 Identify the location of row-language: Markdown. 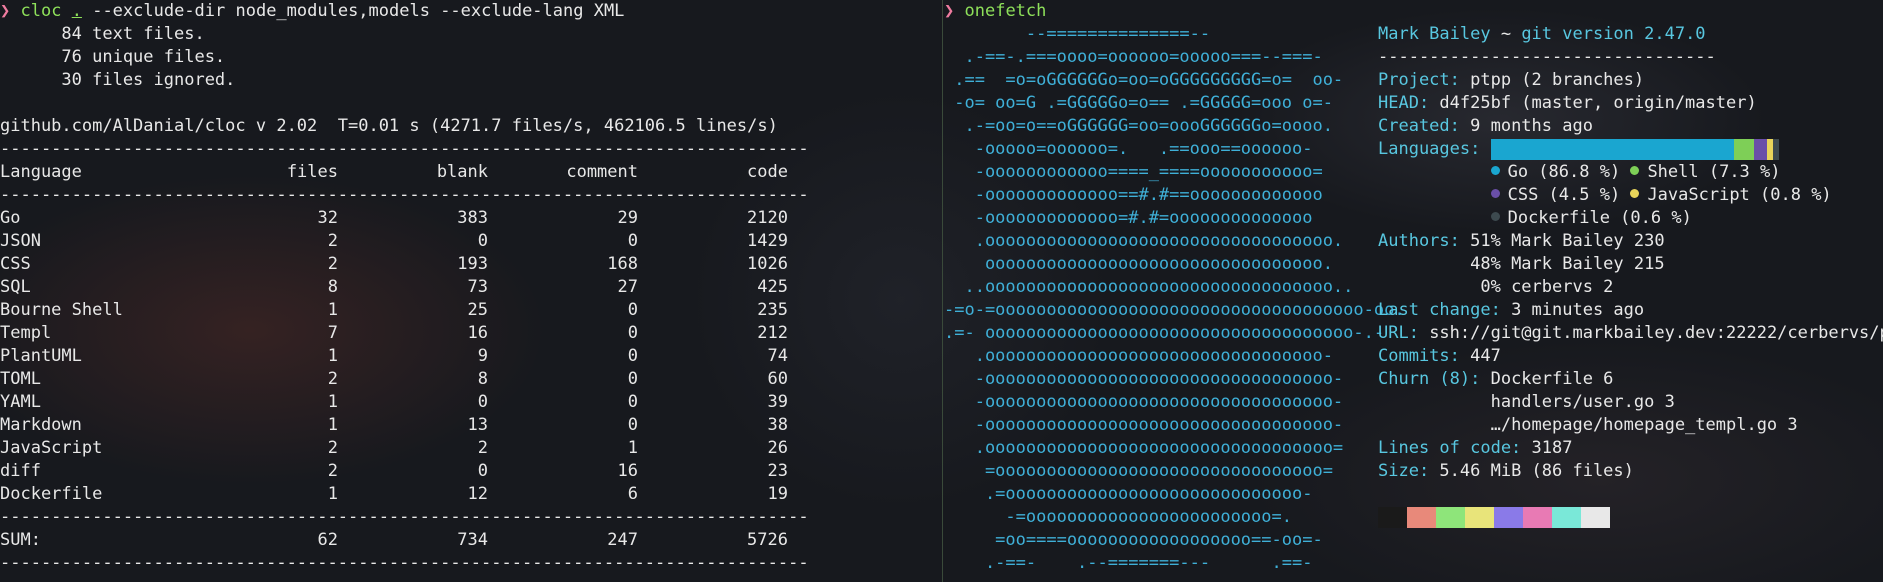
(41, 425).